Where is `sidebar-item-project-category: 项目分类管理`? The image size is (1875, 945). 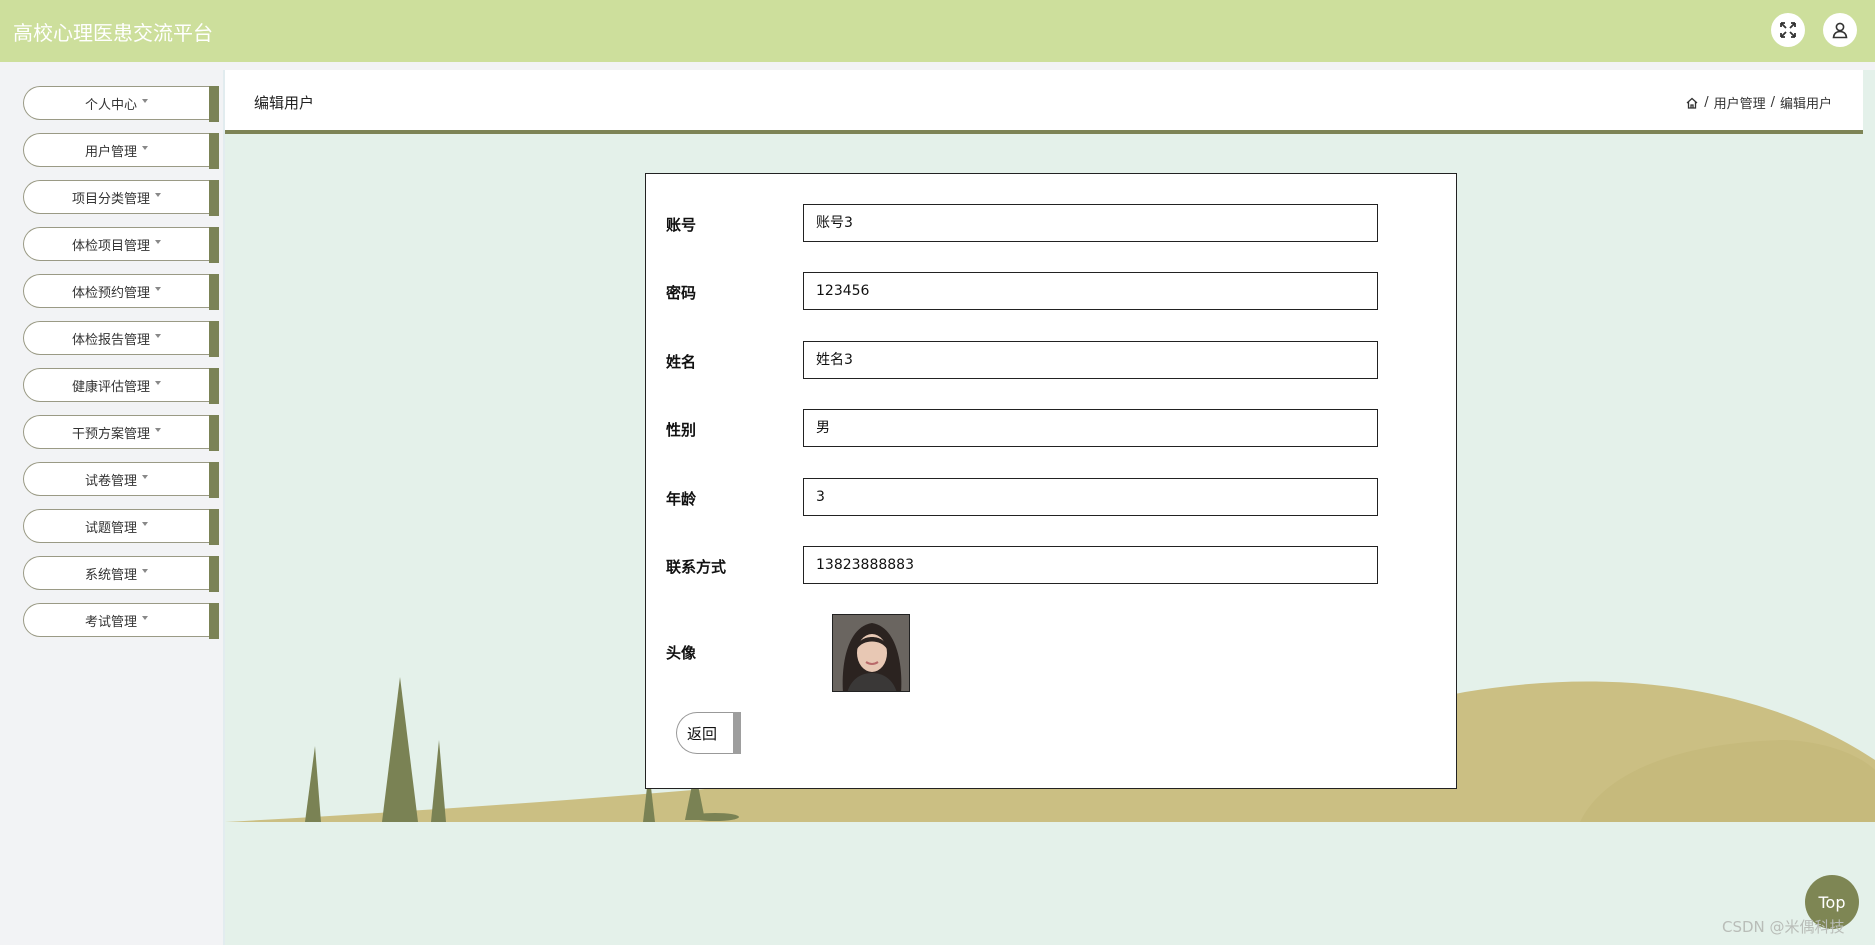
sidebar-item-project-category: 项目分类管理 is located at coordinates (121, 198).